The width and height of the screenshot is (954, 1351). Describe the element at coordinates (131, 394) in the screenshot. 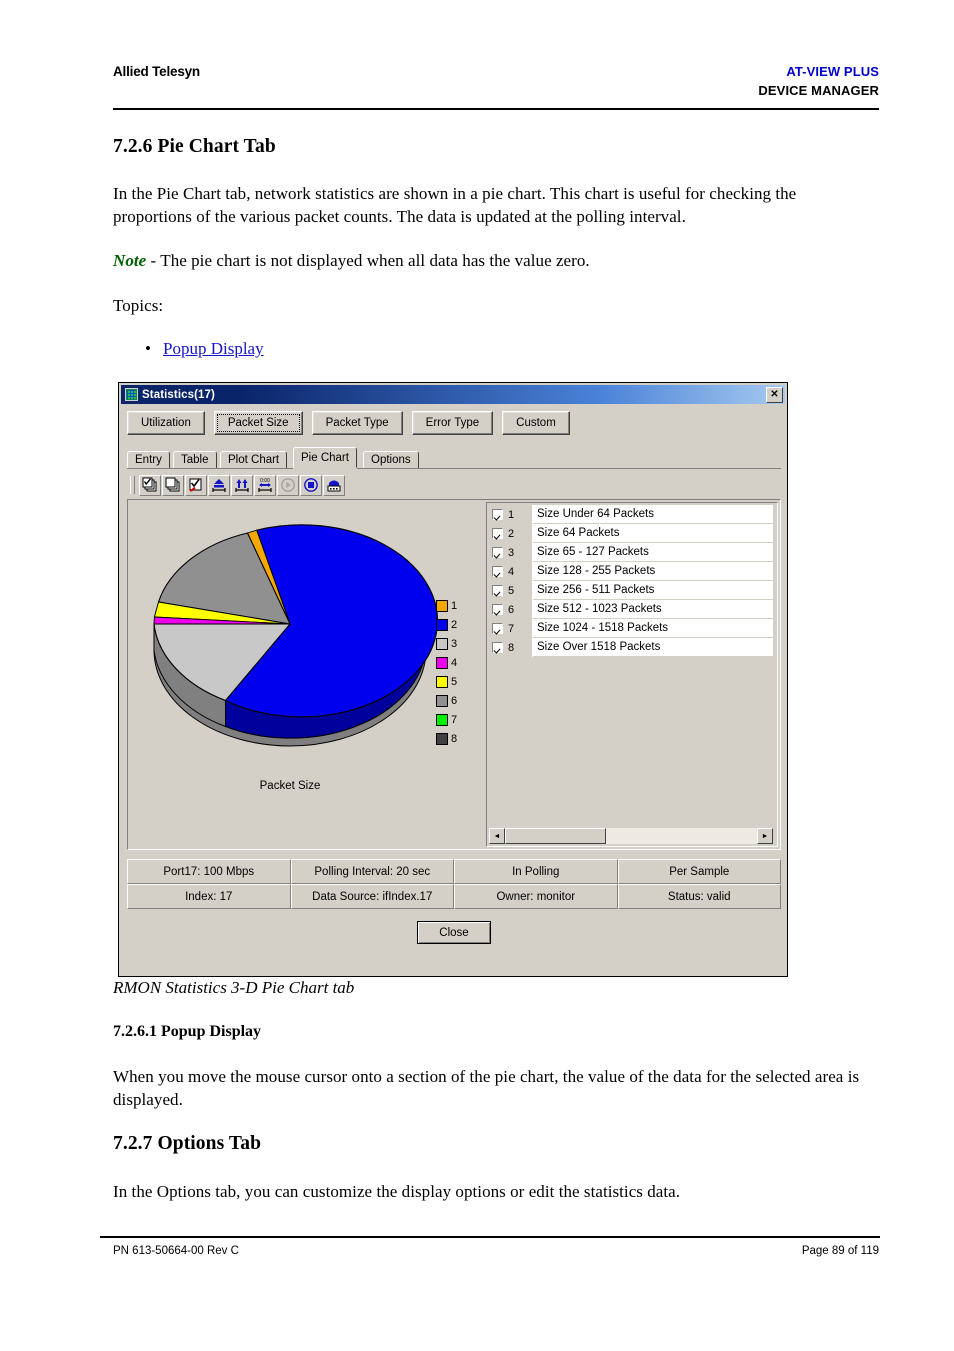

I see `grid-icon` at that location.